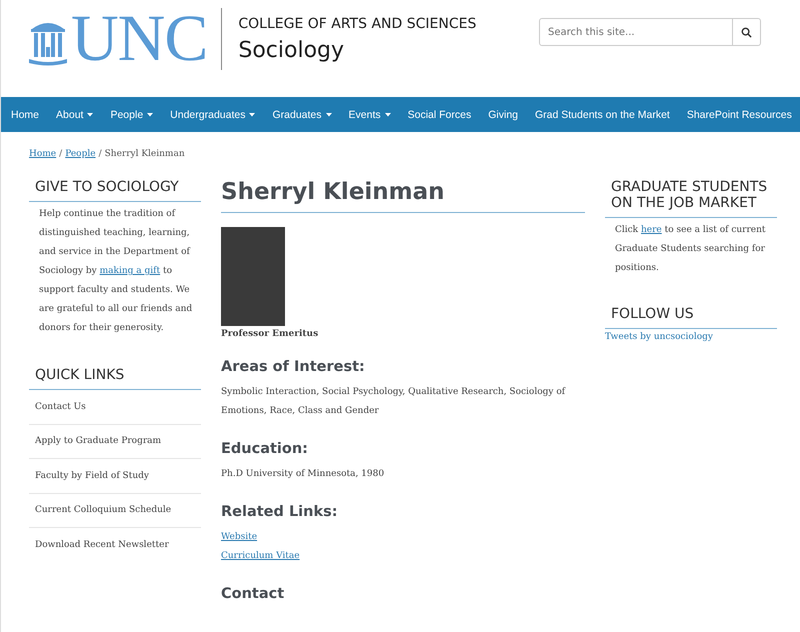 The image size is (800, 632). I want to click on department-name: Sociology, so click(357, 50).